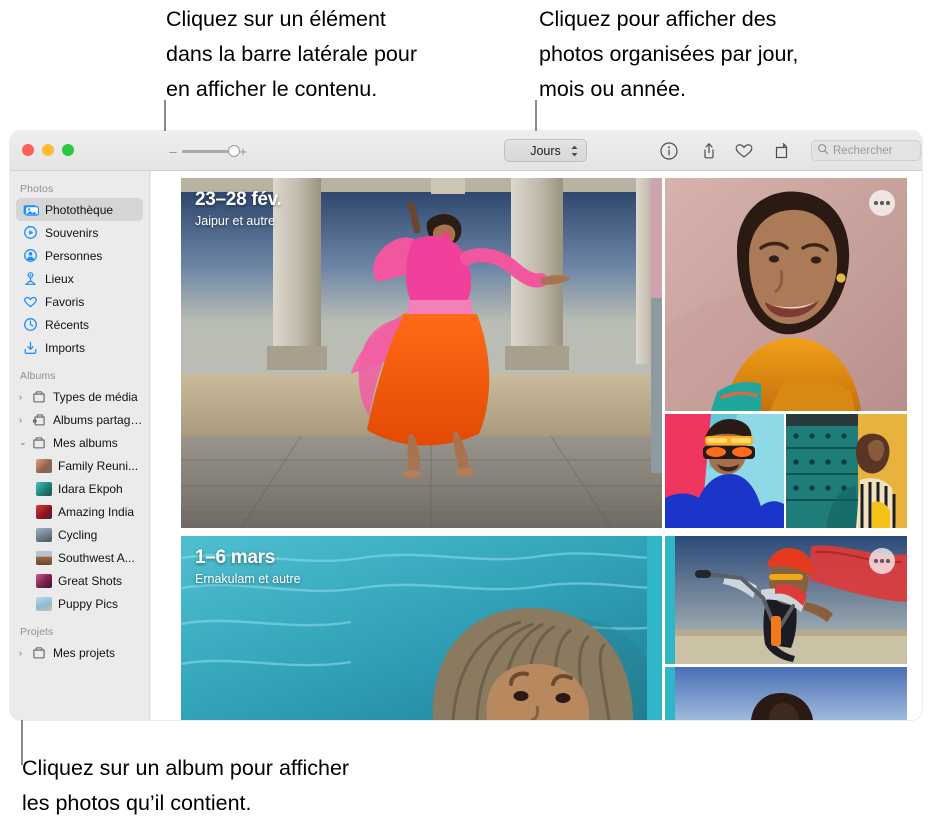  Describe the element at coordinates (30, 209) in the screenshot. I see `photo-library-icon` at that location.